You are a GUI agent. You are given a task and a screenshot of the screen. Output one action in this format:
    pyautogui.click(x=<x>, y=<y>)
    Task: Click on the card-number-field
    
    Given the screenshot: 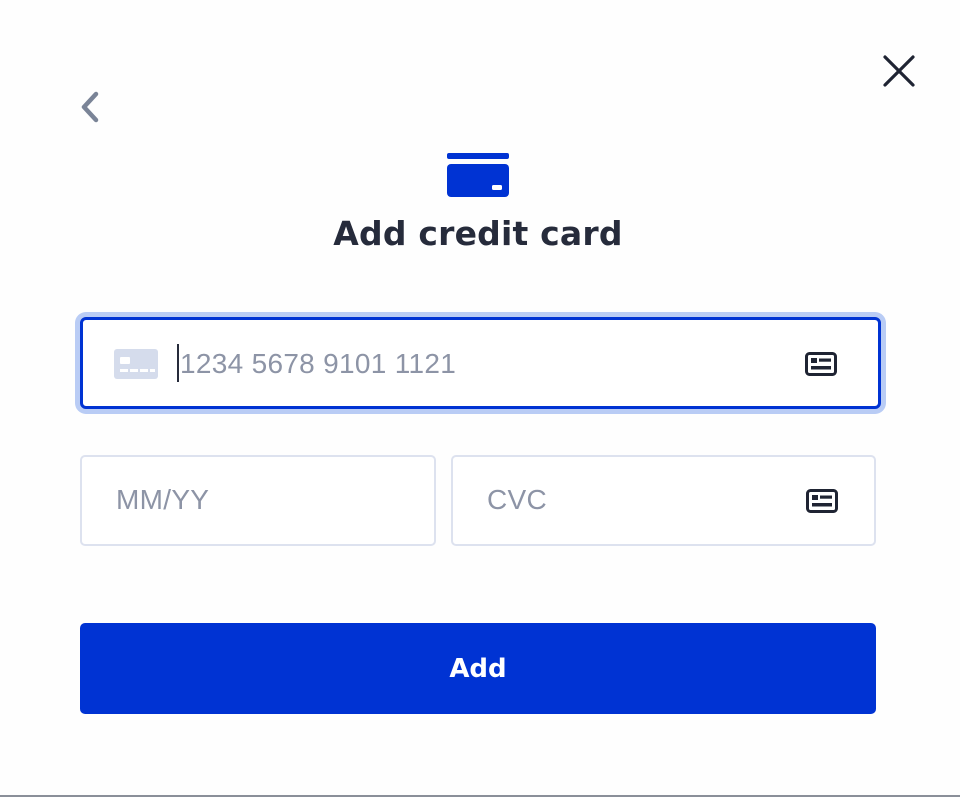 What is the action you would take?
    pyautogui.click(x=480, y=363)
    